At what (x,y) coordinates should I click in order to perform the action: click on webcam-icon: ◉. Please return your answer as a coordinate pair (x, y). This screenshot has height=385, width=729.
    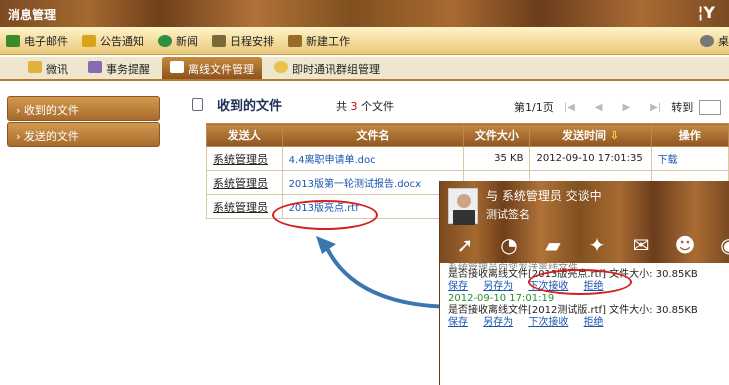
    Looking at the image, I should click on (721, 245).